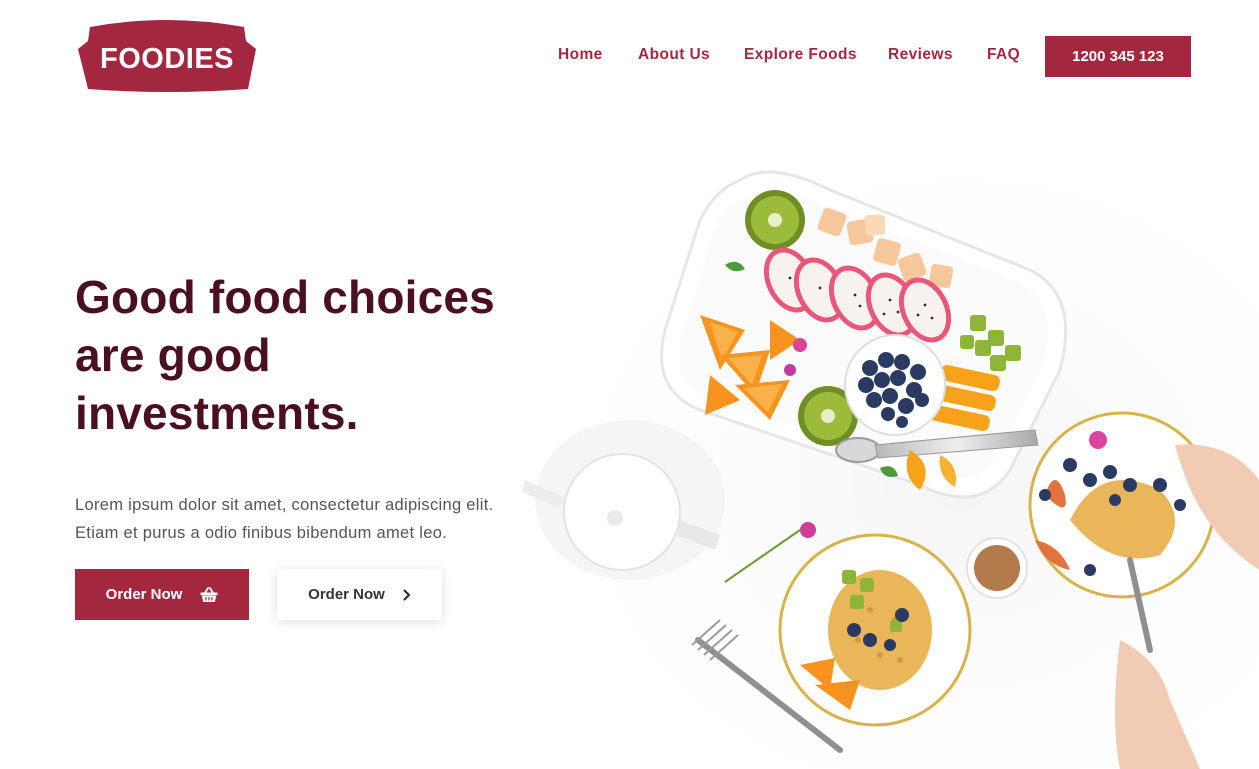  Describe the element at coordinates (406, 594) in the screenshot. I see `chevron-right-icon` at that location.